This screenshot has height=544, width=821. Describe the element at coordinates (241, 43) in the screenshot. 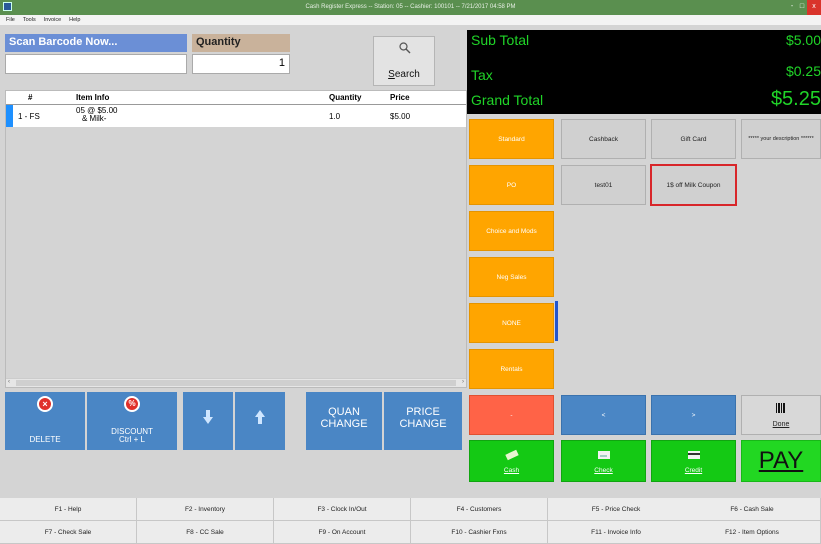

I see `quantity-label: Quantity` at that location.